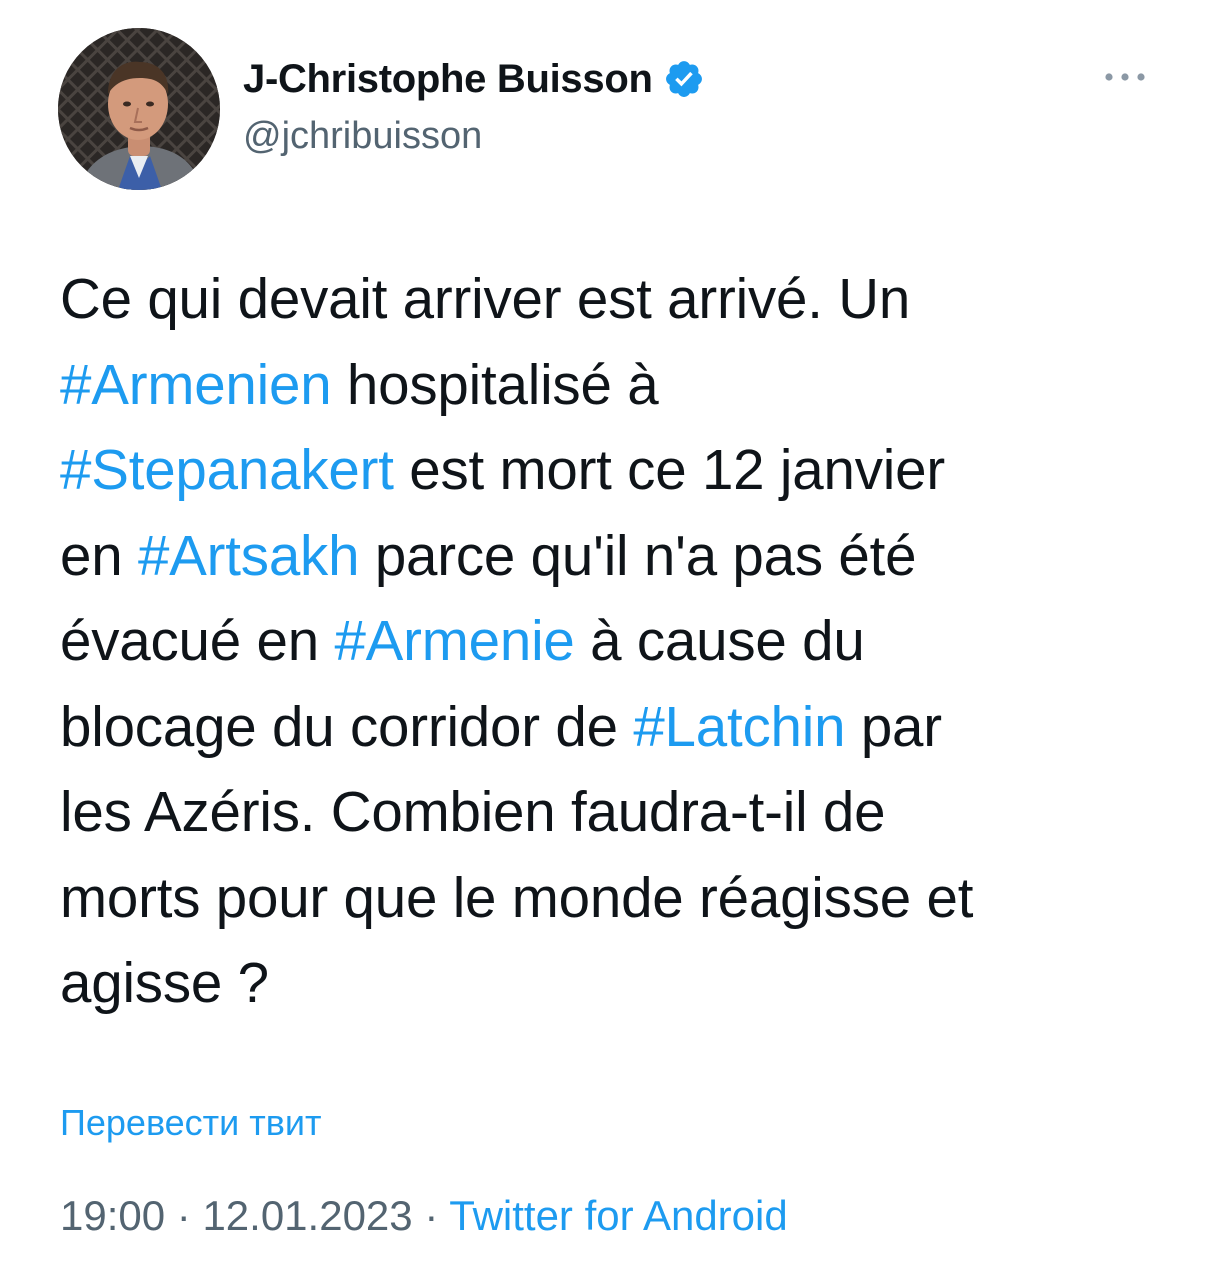  I want to click on tweet-text-segment: Ce qui devait arriver est arrivé. Un, so click(485, 298).